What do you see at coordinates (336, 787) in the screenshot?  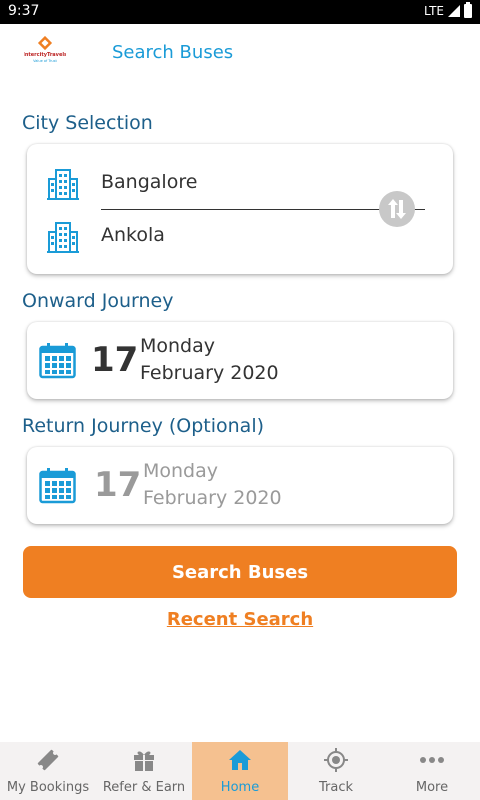 I see `nav-label: Track` at bounding box center [336, 787].